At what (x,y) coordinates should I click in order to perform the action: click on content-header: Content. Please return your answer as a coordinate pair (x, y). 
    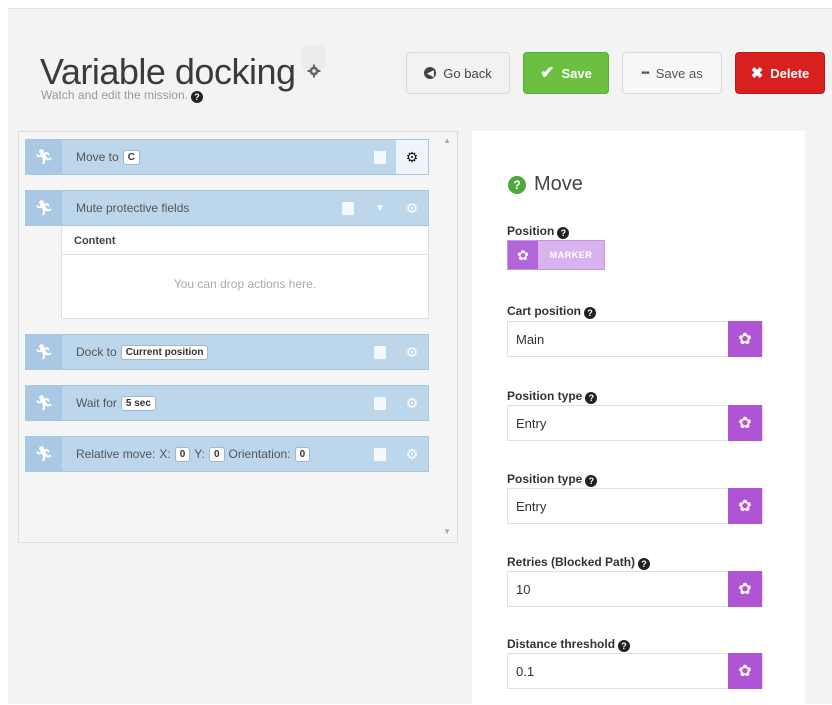
    Looking at the image, I should click on (245, 241).